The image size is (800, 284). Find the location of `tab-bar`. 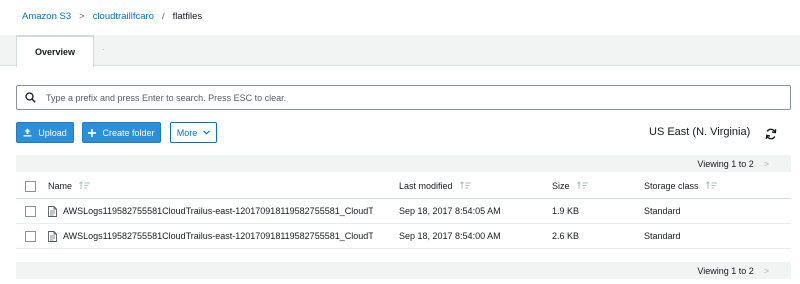

tab-bar is located at coordinates (400, 50).